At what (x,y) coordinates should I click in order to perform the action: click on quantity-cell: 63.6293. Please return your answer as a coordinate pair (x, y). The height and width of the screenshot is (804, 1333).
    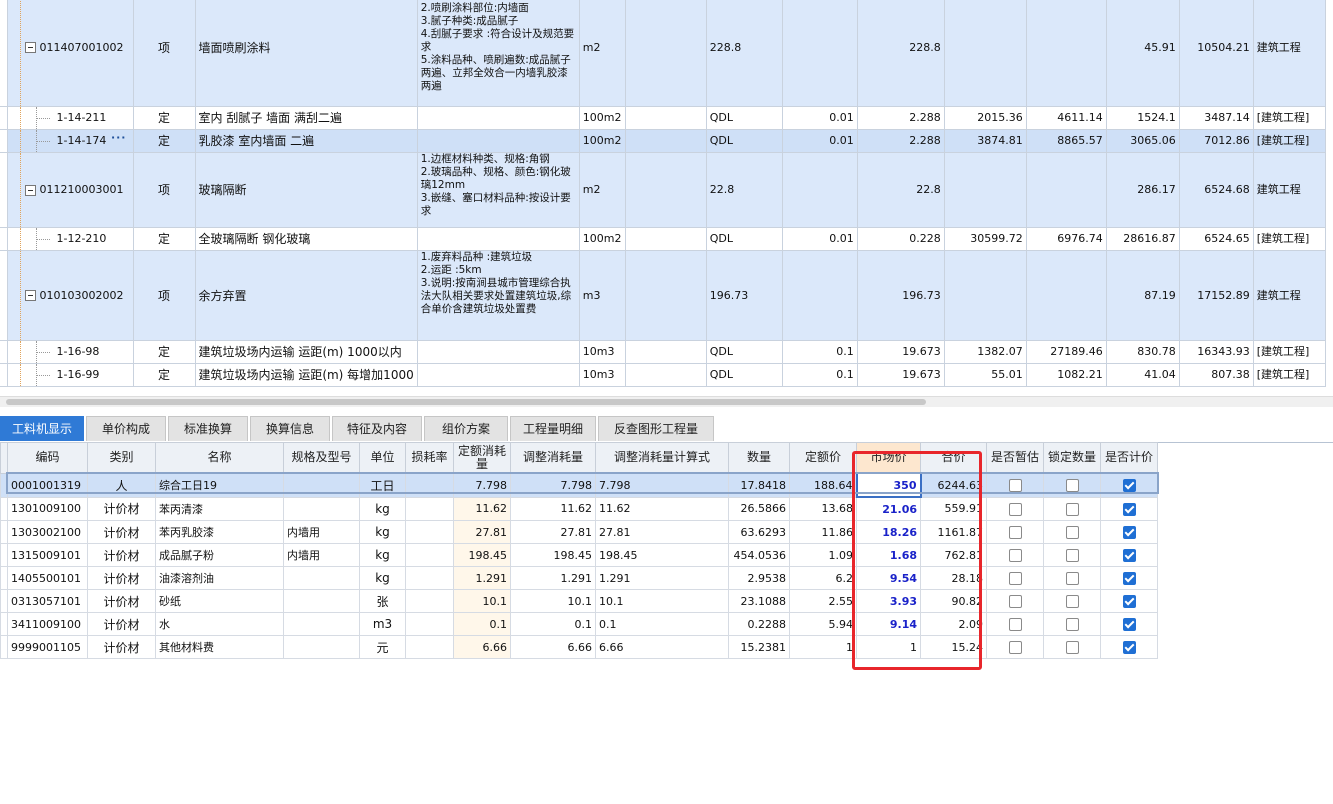
    Looking at the image, I should click on (759, 532).